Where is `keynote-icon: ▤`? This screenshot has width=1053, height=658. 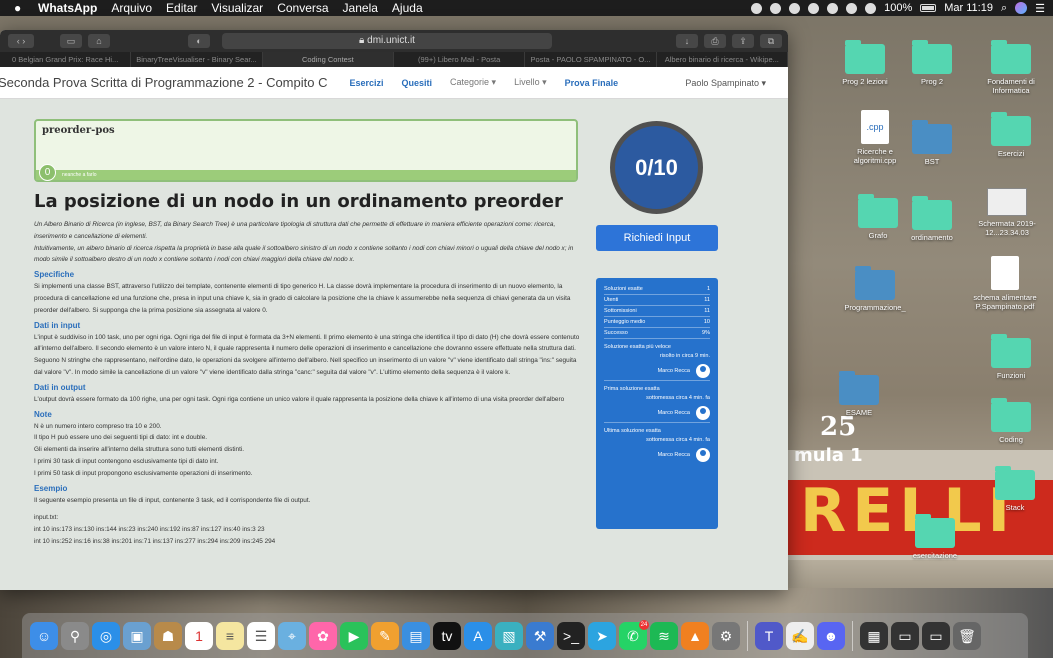
keynote-icon: ▤ is located at coordinates (416, 635).